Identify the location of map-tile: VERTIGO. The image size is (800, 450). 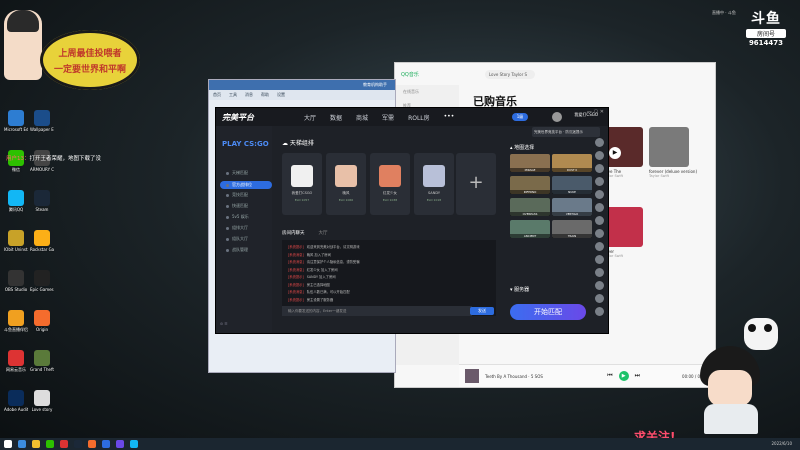
(572, 207).